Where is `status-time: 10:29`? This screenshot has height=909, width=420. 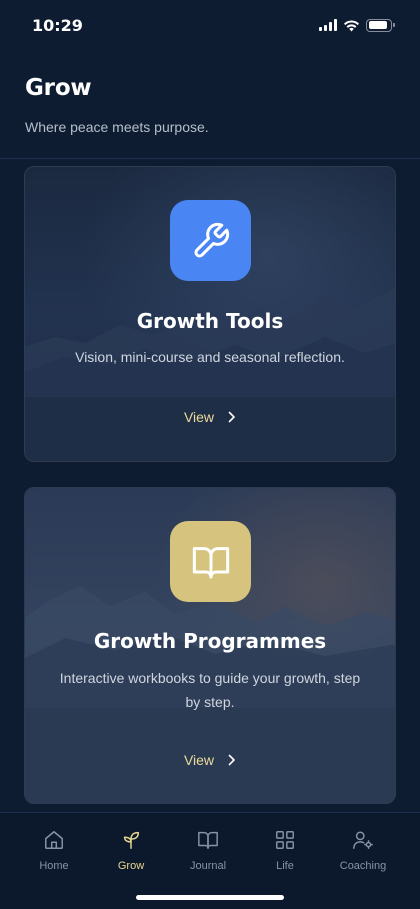
status-time: 10:29 is located at coordinates (57, 25).